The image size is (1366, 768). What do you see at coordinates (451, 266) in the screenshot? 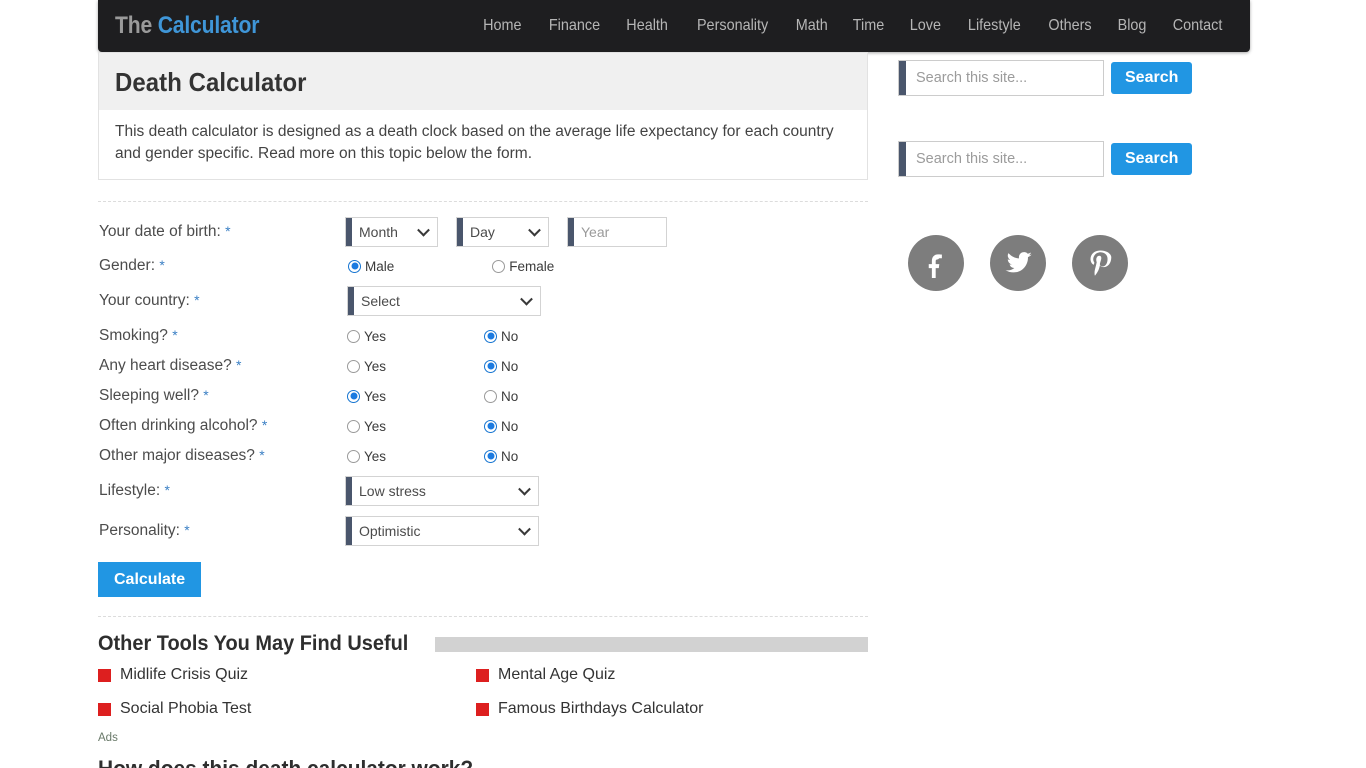
I see `gender-radio-group: Male Female` at bounding box center [451, 266].